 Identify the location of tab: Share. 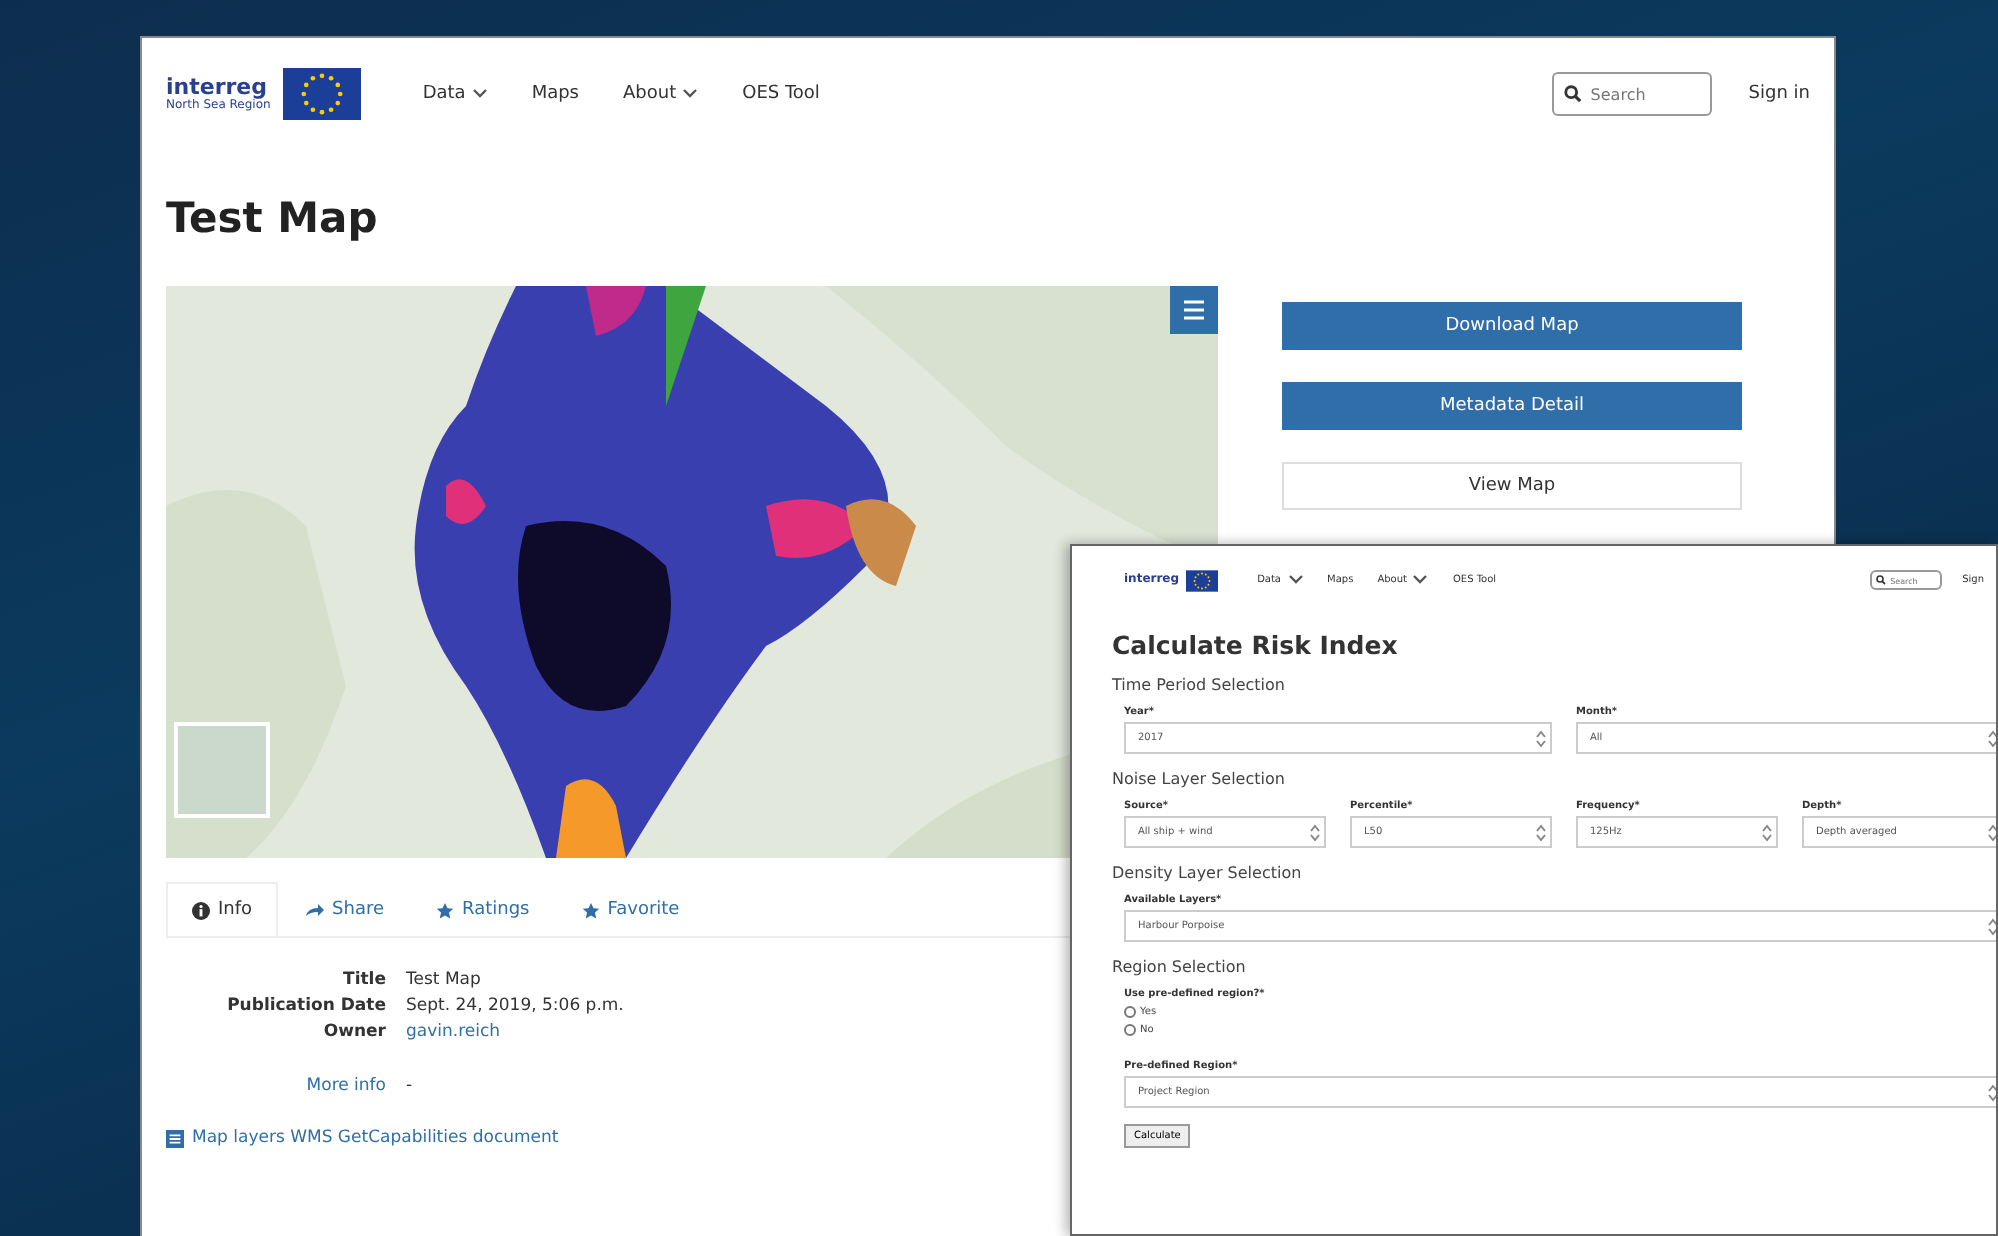
(344, 909).